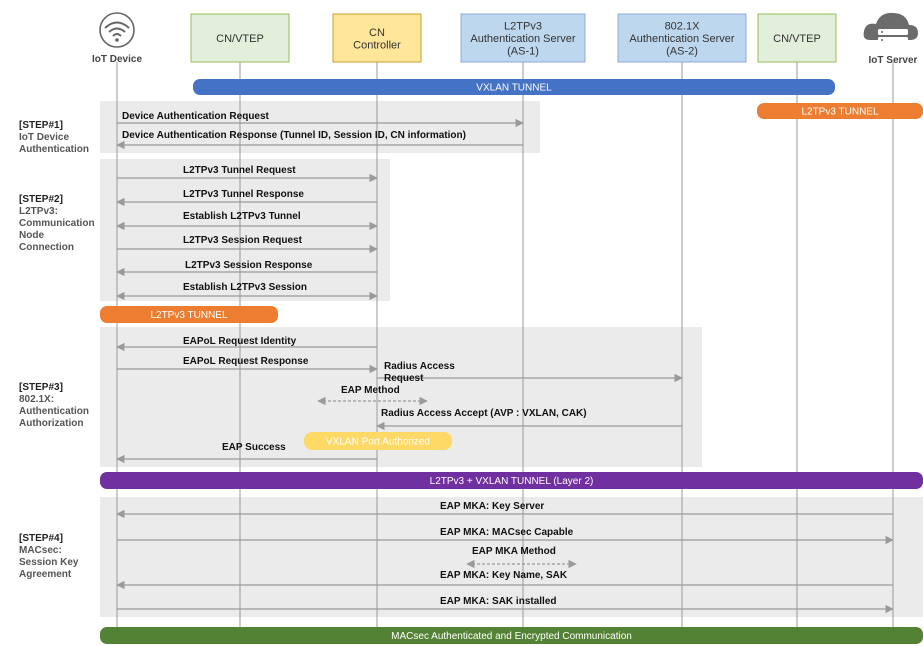 This screenshot has height=646, width=923. Describe the element at coordinates (239, 170) in the screenshot. I see `message-label-m3: L2TPv3 Tunnel Request` at that location.